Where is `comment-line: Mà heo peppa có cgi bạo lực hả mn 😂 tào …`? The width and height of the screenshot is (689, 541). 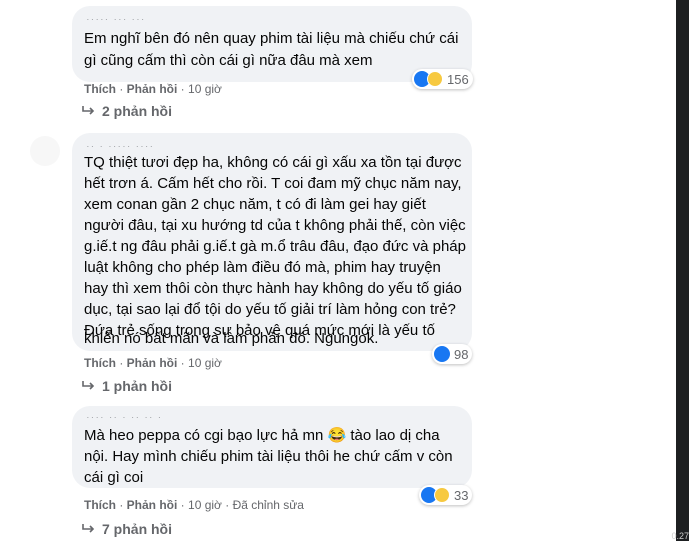
comment-line: Mà heo peppa có cgi bạo lực hả mn 😂 tào … is located at coordinates (262, 435).